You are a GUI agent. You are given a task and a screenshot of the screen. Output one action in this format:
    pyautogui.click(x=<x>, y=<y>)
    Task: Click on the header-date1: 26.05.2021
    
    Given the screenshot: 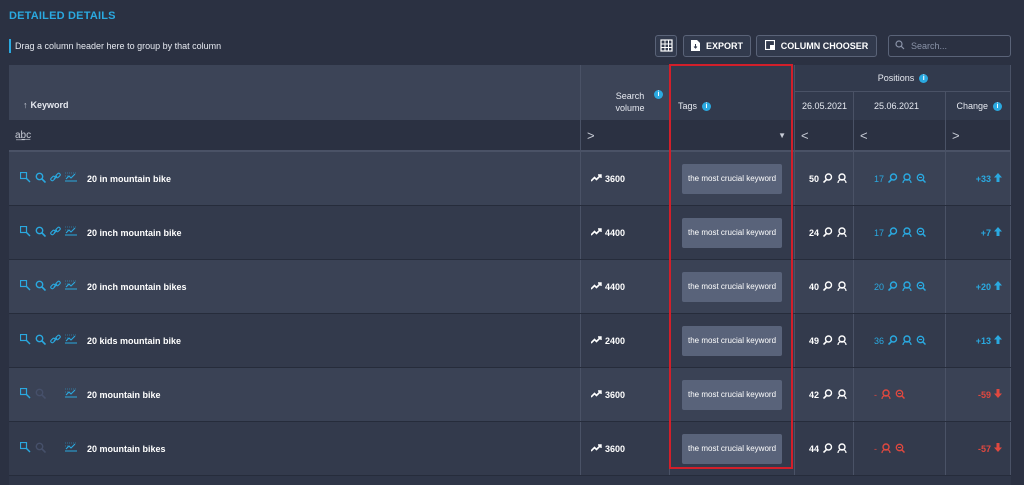 What is the action you would take?
    pyautogui.click(x=824, y=105)
    